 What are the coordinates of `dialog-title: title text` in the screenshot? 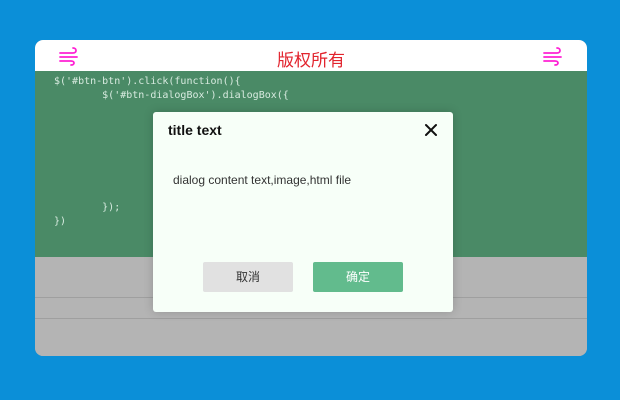 It's located at (195, 130).